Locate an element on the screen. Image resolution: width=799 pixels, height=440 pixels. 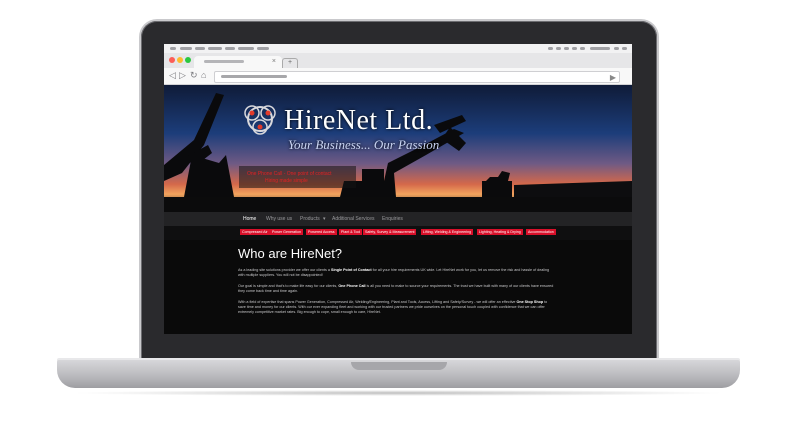
clock is located at coordinates (600, 48).